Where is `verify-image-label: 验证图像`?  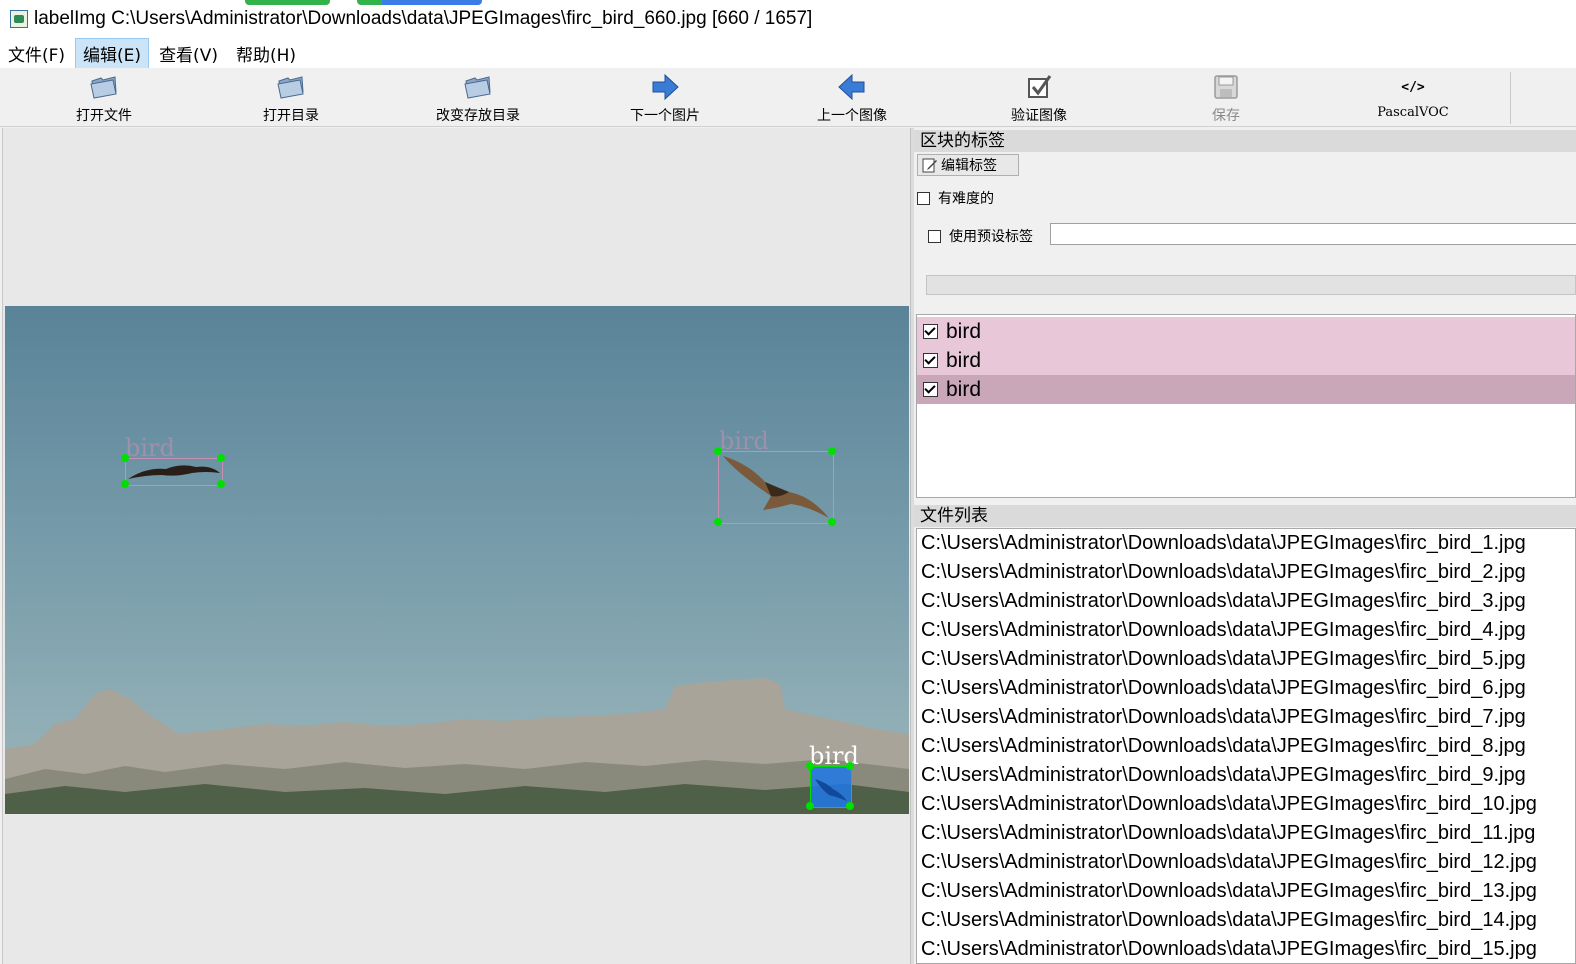
verify-image-label: 验证图像 is located at coordinates (1039, 116).